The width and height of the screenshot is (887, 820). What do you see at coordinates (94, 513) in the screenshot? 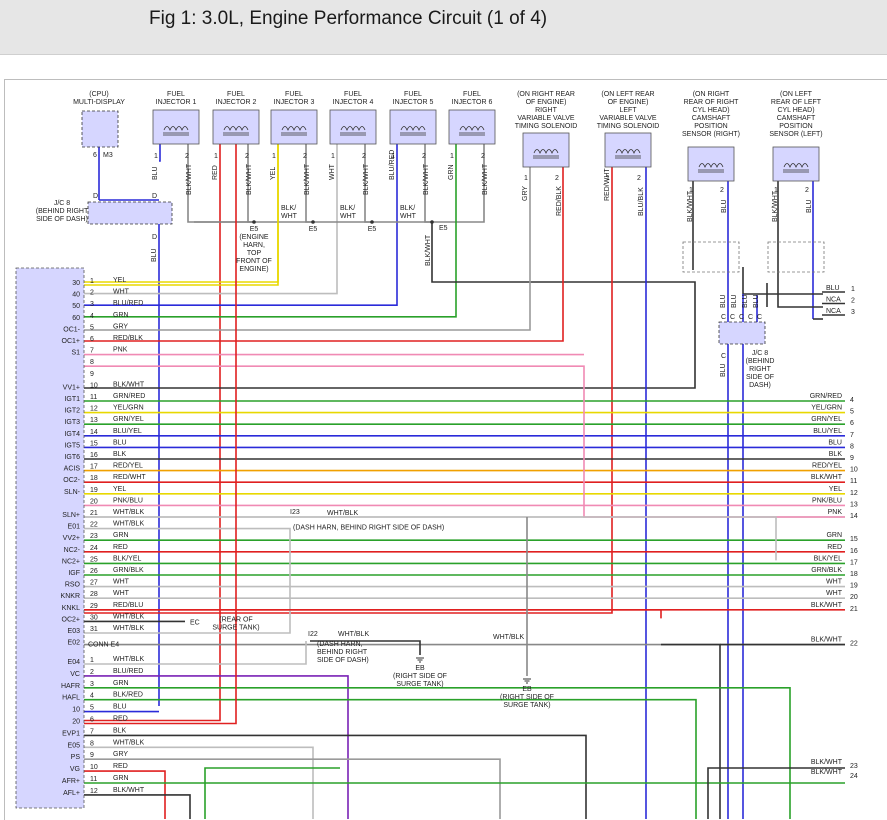
I see `ecm-pin: 21` at bounding box center [94, 513].